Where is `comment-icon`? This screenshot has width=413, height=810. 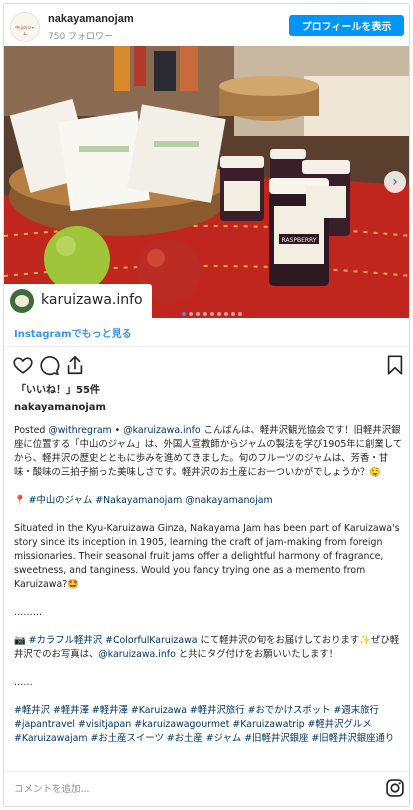 comment-icon is located at coordinates (49, 365).